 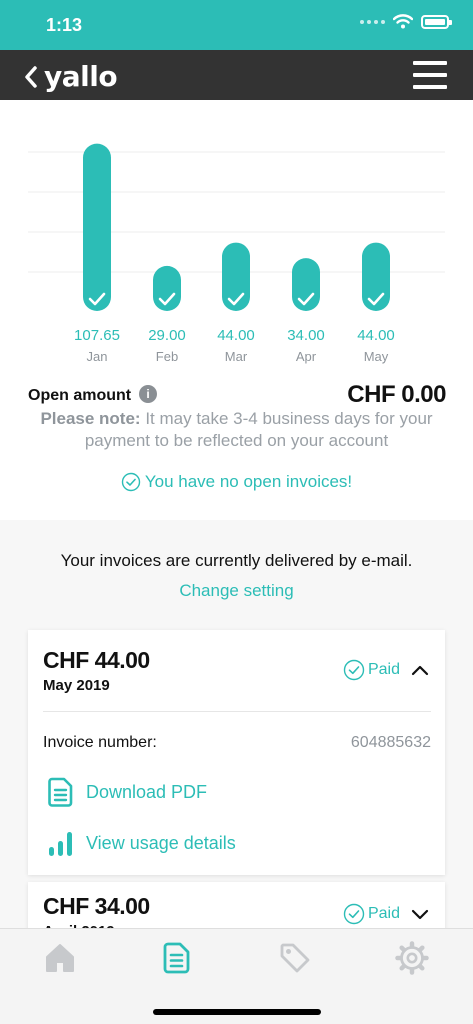 I want to click on chart-value-label: 34.00, so click(x=306, y=335).